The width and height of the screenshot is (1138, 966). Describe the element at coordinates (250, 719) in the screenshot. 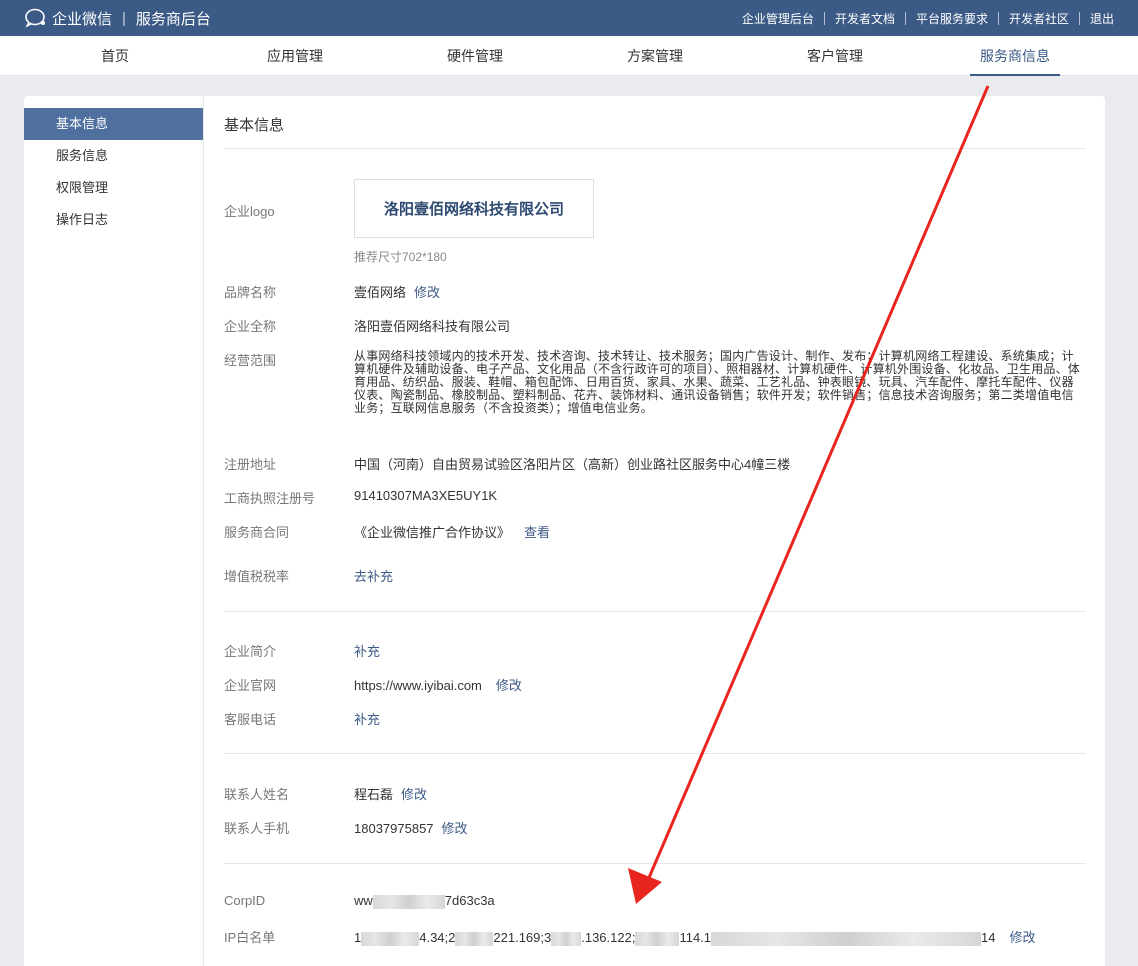

I see `label-phone: 客服电话` at that location.